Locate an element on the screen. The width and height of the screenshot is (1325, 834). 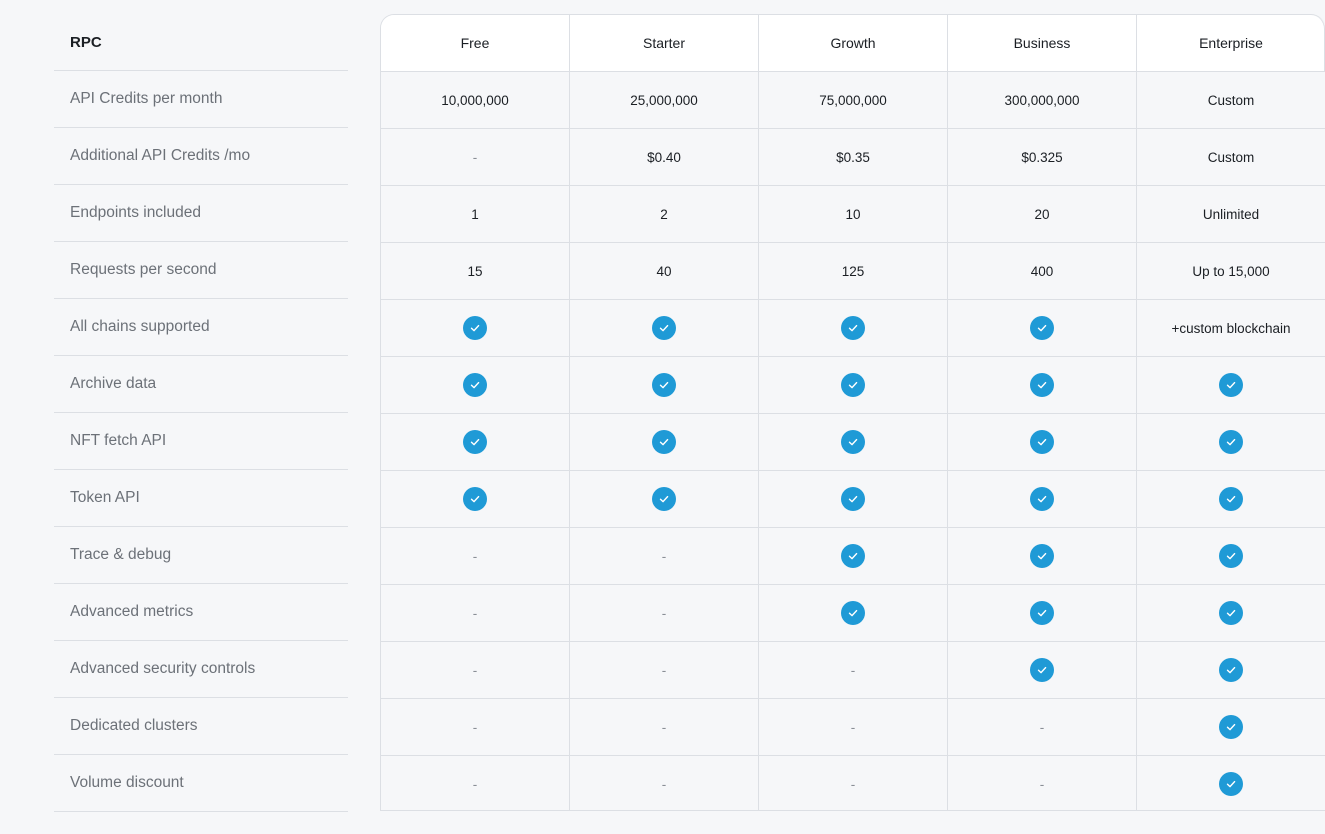
feature-label-endpoints-included: Endpoints included is located at coordinates (201, 213).